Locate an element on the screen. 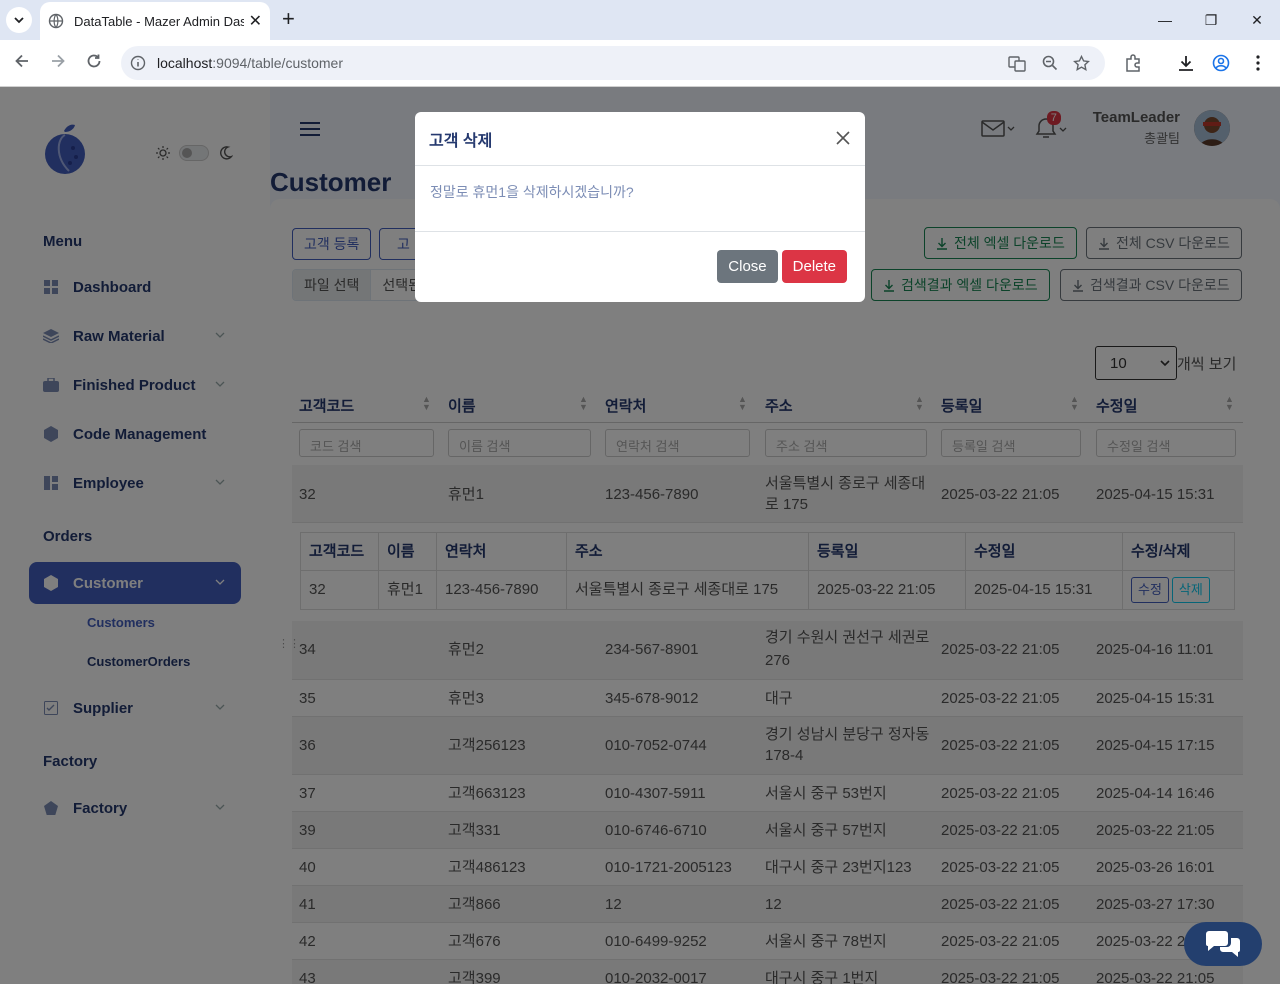 This screenshot has height=984, width=1280. download-icon is located at coordinates (1186, 63).